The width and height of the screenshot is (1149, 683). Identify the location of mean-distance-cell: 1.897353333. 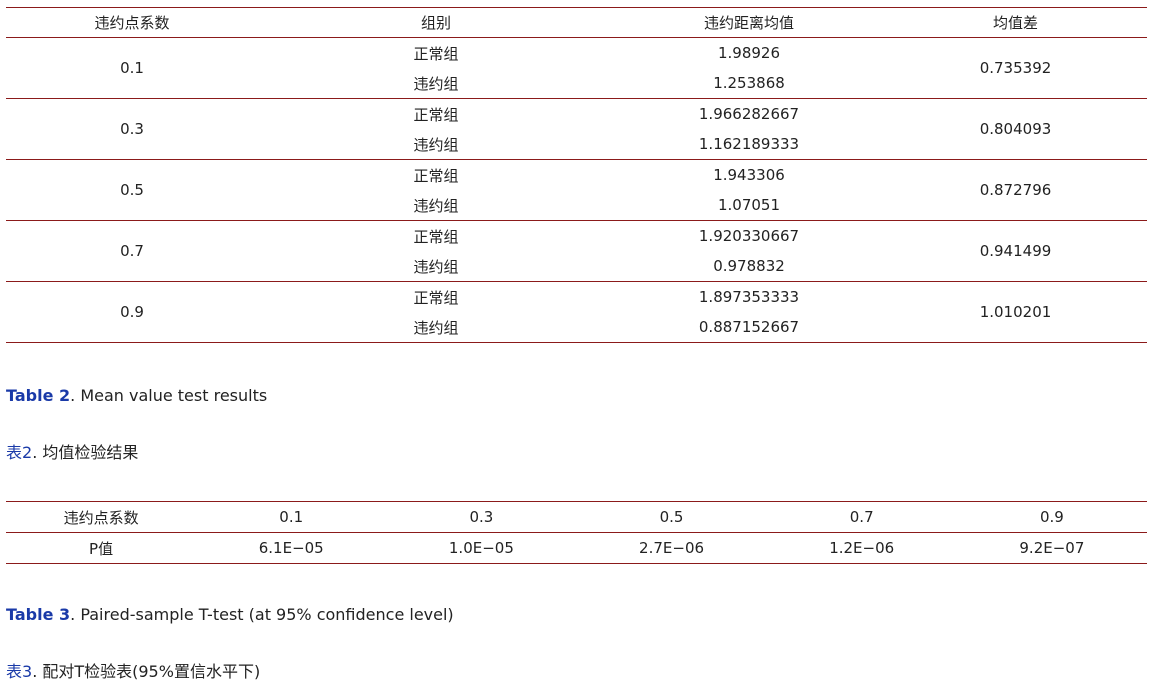
(749, 297).